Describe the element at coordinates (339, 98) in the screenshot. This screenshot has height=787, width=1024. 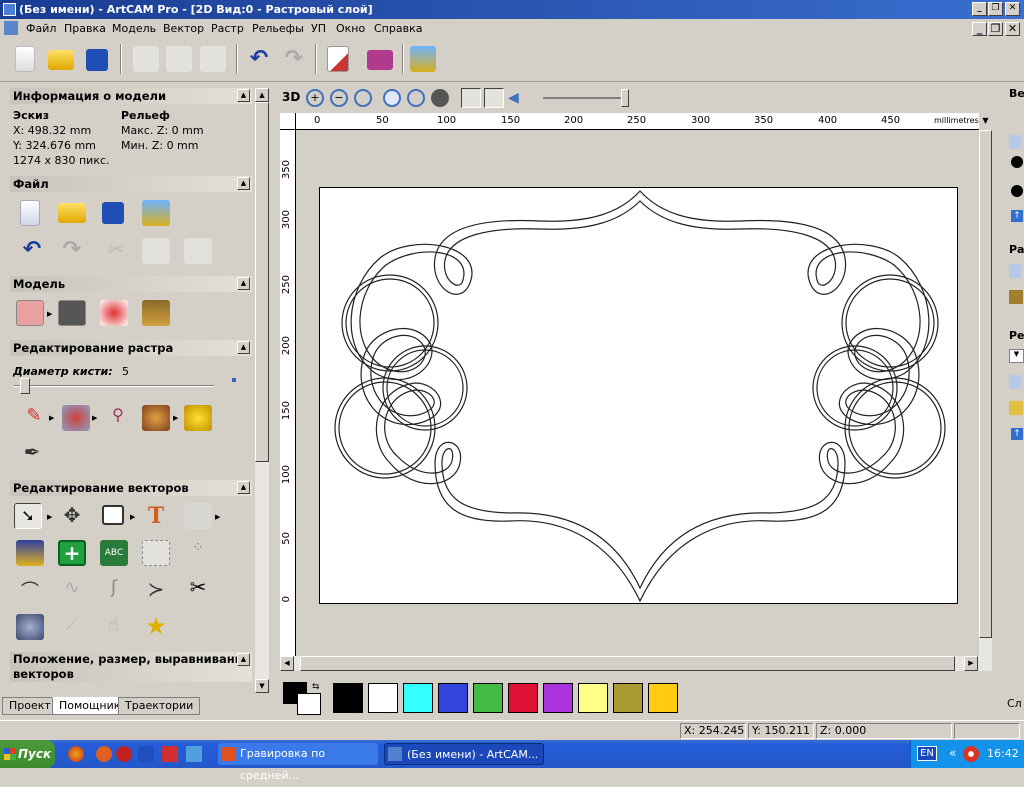
I see `zoom-out-icon: −` at that location.